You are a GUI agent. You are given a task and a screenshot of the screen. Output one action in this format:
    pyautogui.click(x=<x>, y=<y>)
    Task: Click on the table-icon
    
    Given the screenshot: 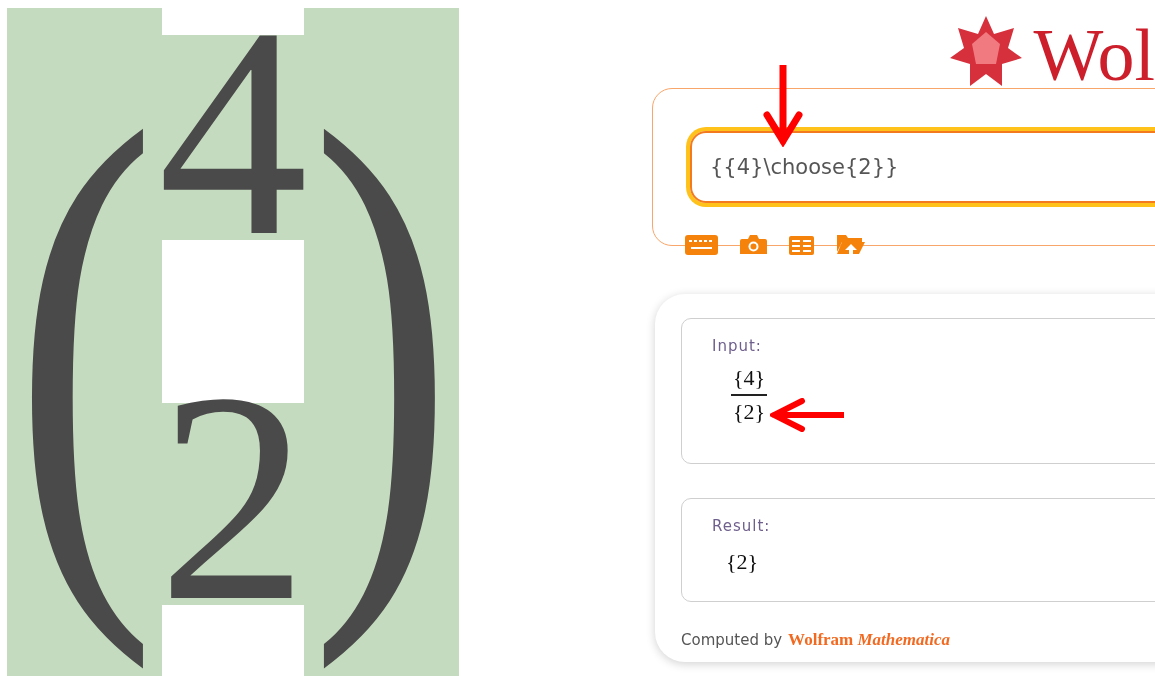 What is the action you would take?
    pyautogui.click(x=801, y=245)
    